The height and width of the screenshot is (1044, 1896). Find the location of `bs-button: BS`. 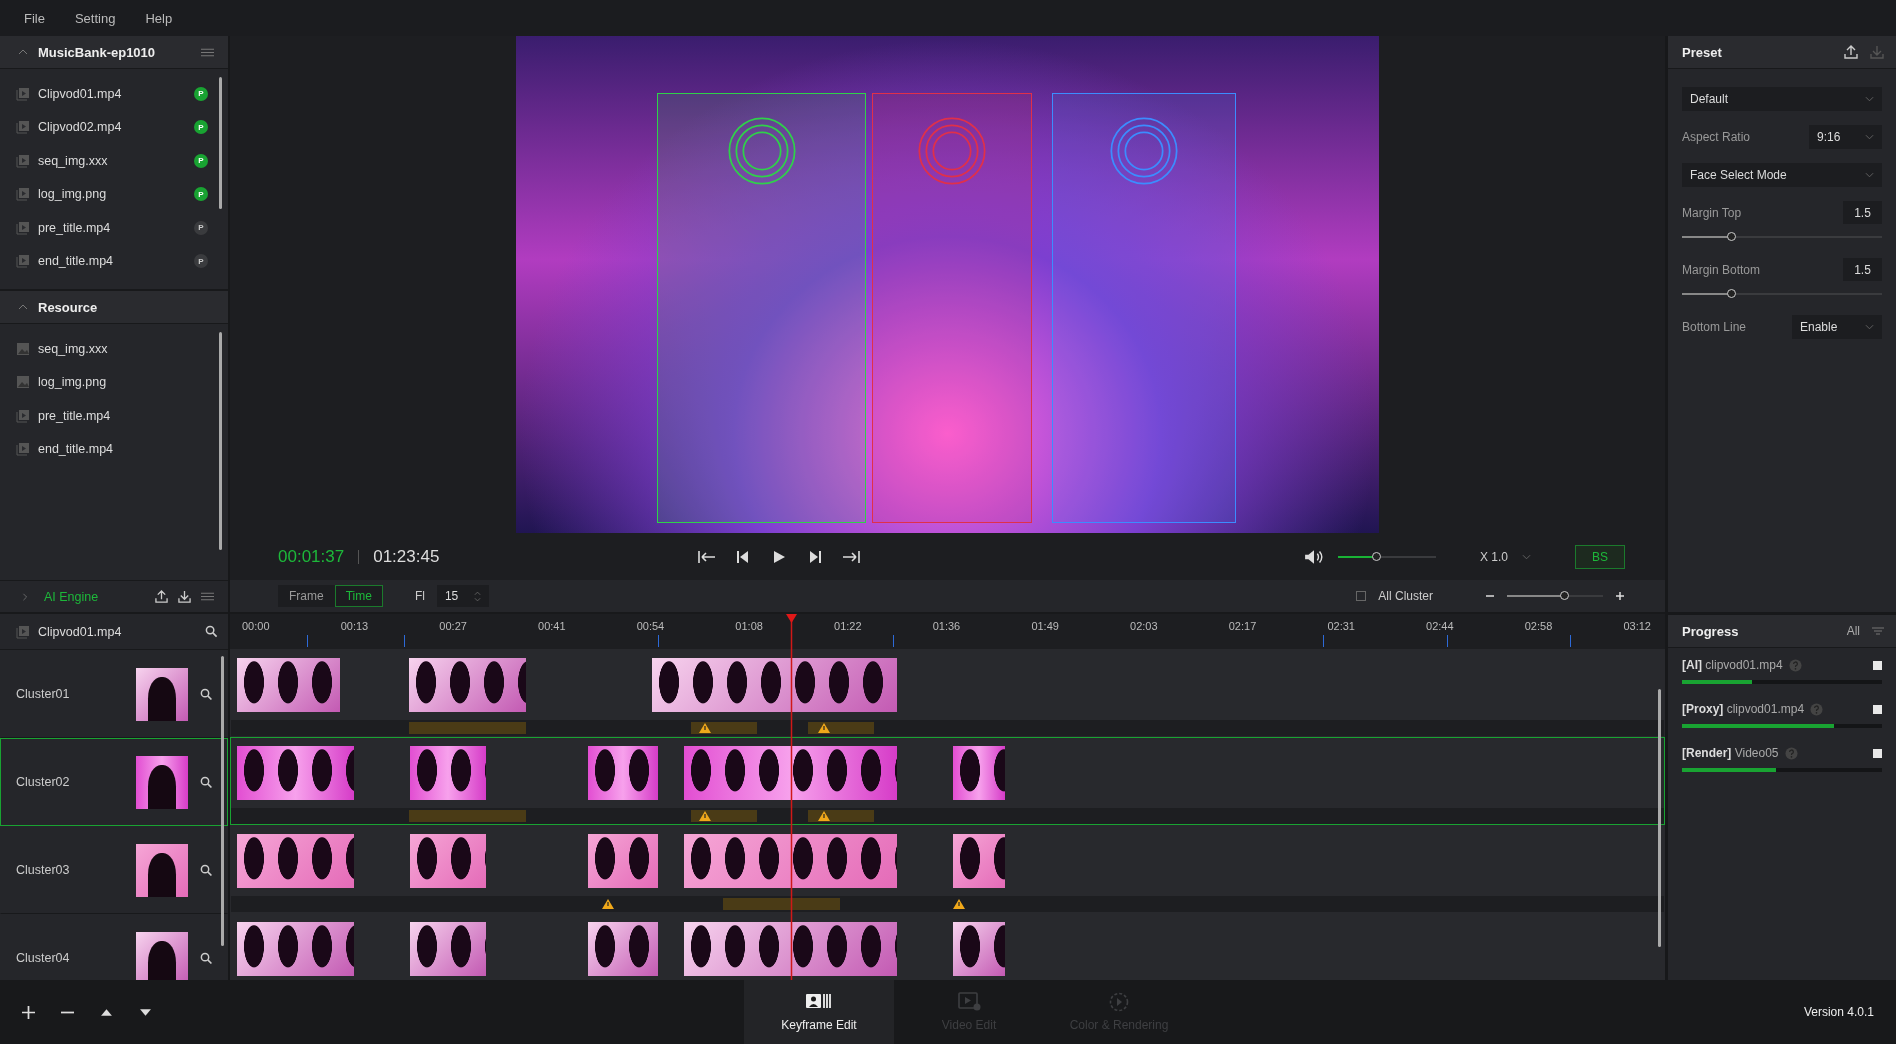

bs-button: BS is located at coordinates (1600, 556).